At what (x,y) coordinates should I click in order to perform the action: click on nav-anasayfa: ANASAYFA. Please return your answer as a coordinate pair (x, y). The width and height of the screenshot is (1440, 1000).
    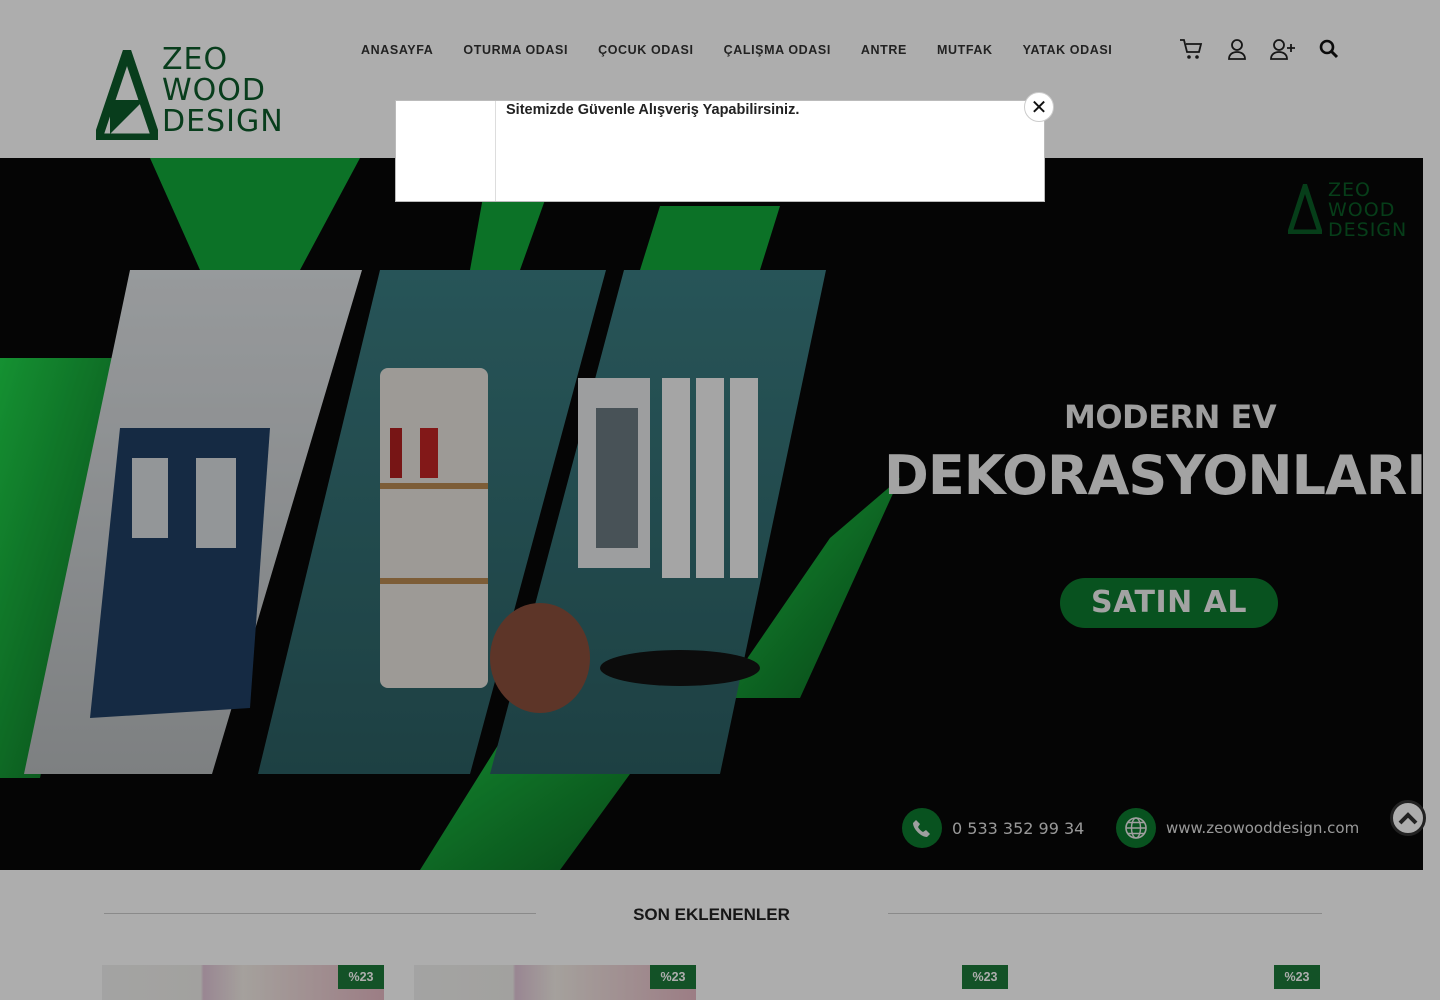
    Looking at the image, I should click on (397, 50).